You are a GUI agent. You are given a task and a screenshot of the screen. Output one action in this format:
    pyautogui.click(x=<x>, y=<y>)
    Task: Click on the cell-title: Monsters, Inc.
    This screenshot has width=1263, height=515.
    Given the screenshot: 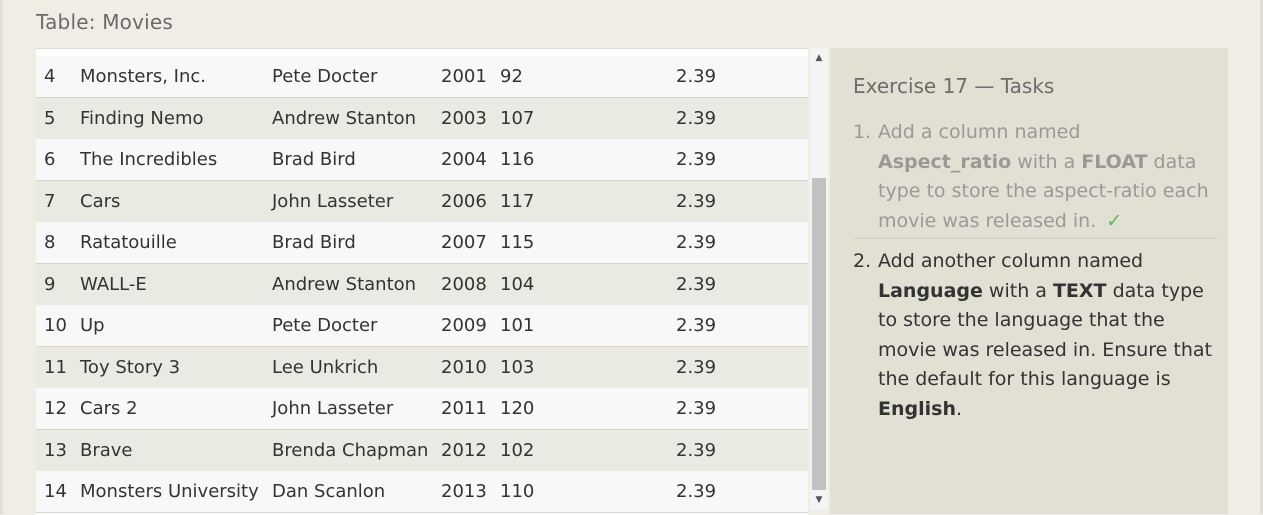 What is the action you would take?
    pyautogui.click(x=143, y=76)
    